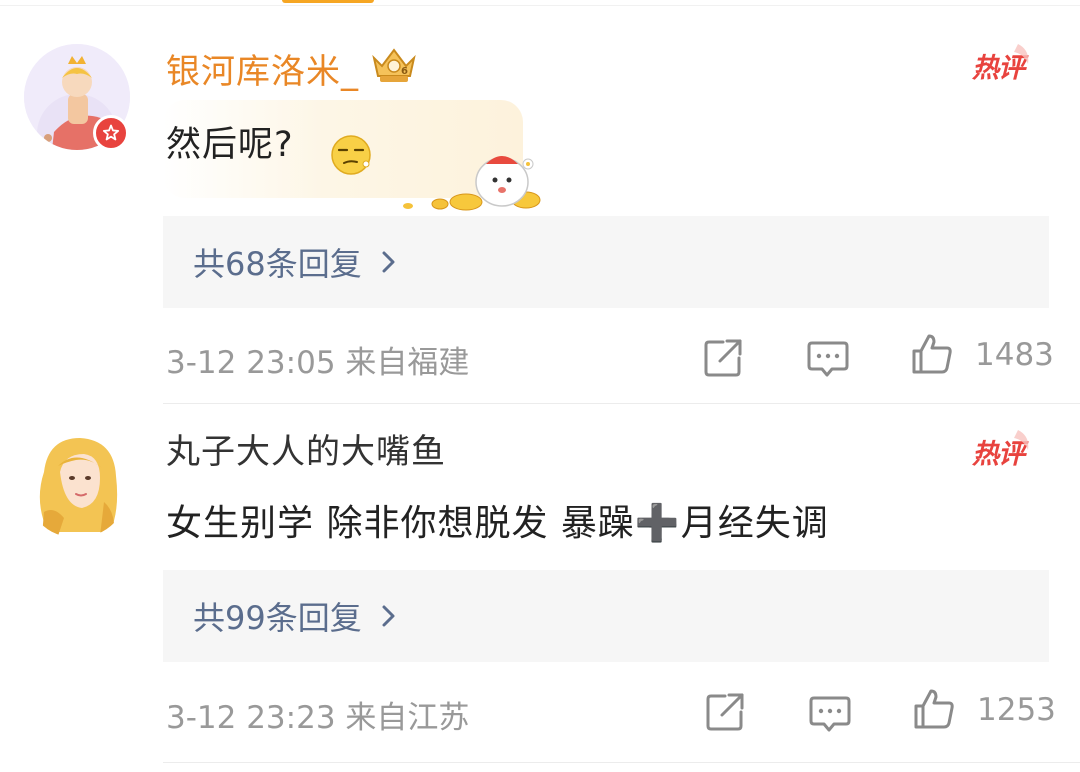  What do you see at coordinates (111, 133) in the screenshot?
I see `verified-badge-icon` at bounding box center [111, 133].